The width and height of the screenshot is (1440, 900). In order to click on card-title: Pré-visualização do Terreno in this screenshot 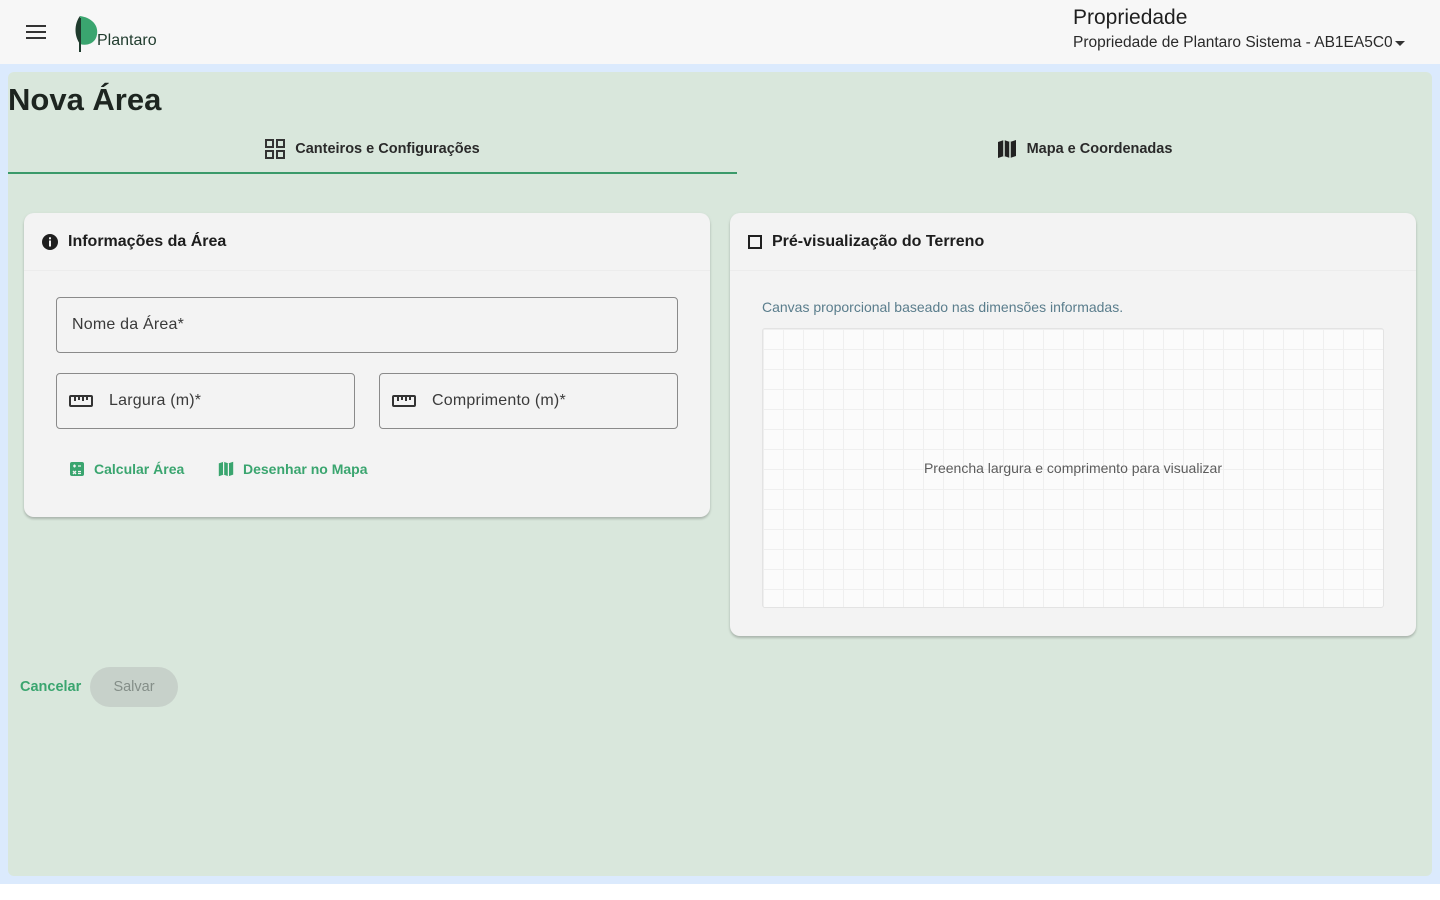, I will do `click(878, 241)`.